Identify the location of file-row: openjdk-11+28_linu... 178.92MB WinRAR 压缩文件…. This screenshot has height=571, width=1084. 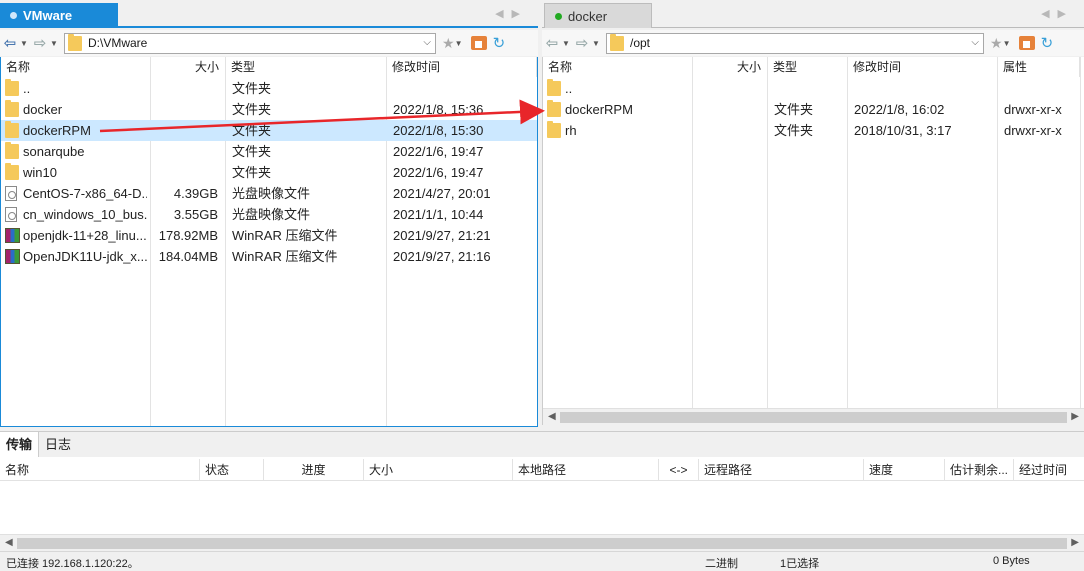
(269, 235).